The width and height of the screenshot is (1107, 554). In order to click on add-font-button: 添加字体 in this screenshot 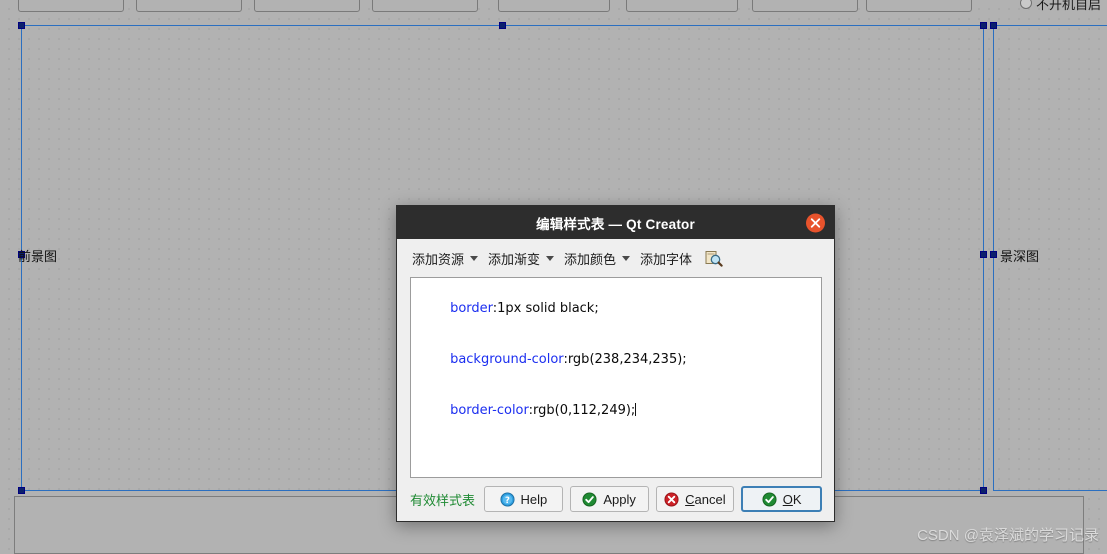, I will do `click(666, 258)`.